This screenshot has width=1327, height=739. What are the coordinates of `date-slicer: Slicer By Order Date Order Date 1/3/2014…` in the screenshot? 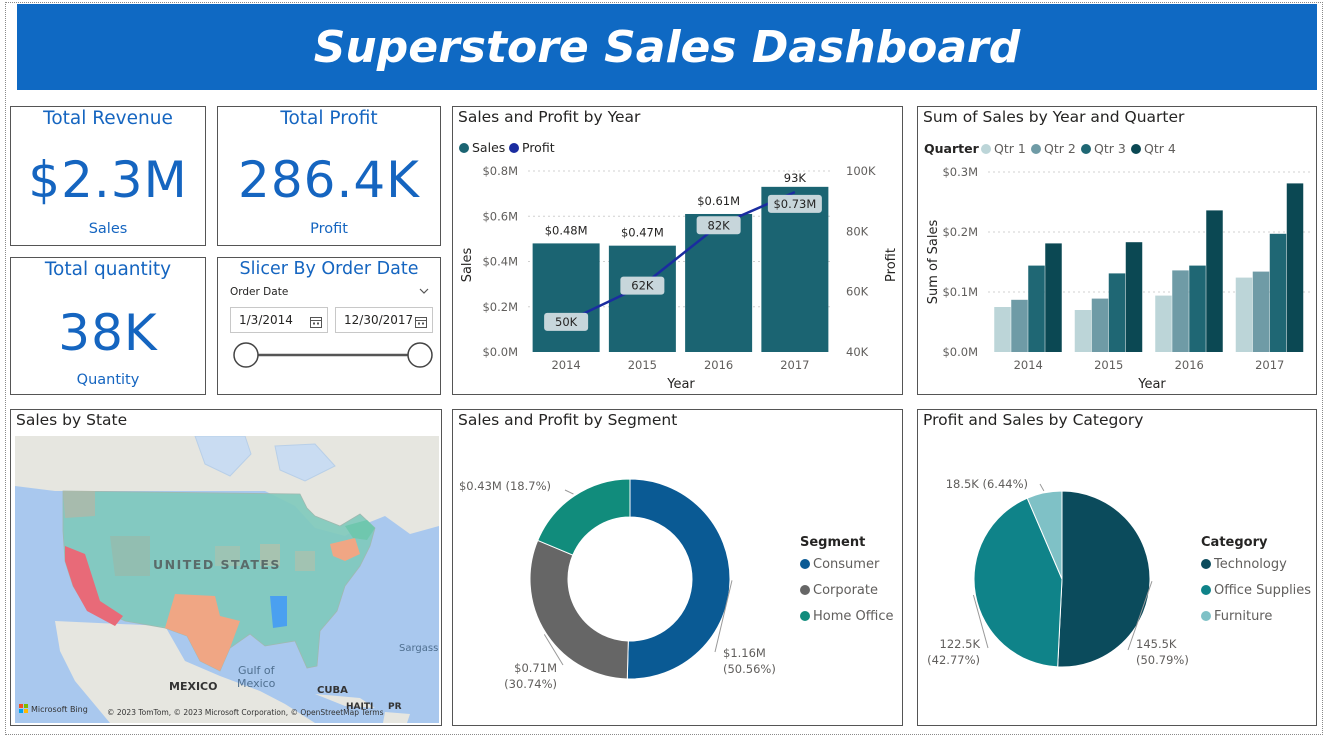 It's located at (329, 326).